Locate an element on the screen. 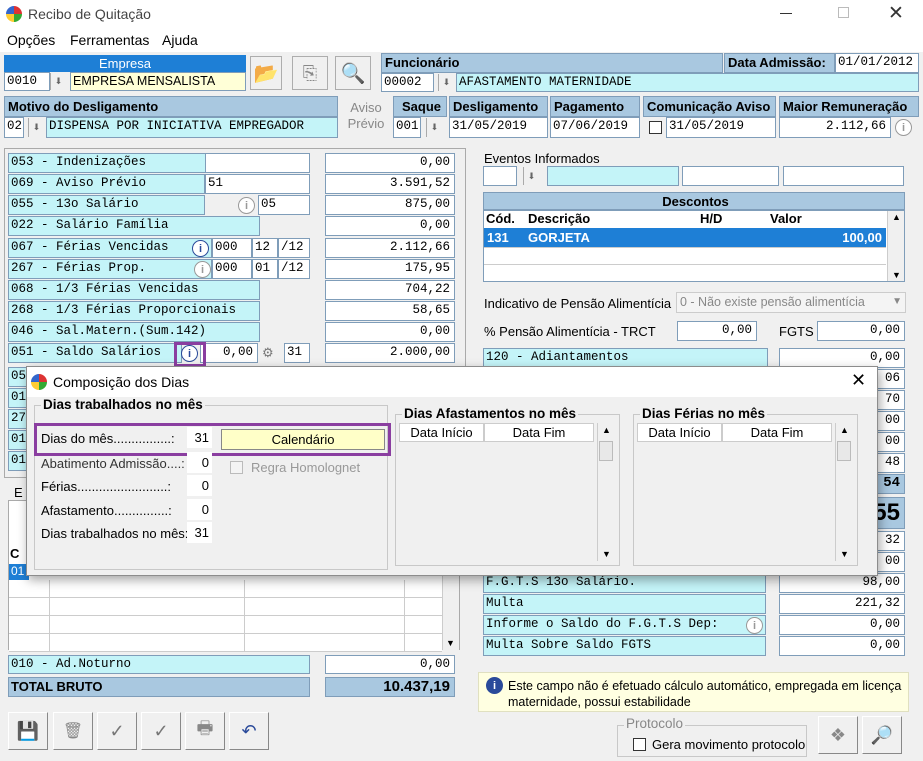 This screenshot has width=923, height=761. comunicacao-value: 31/05/2019 is located at coordinates (721, 127).